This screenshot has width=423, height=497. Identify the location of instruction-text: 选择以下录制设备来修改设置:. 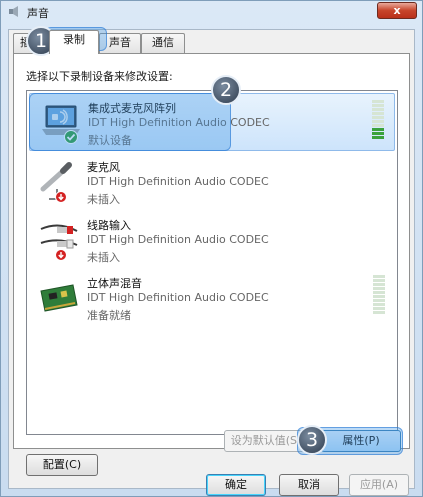
(99, 76).